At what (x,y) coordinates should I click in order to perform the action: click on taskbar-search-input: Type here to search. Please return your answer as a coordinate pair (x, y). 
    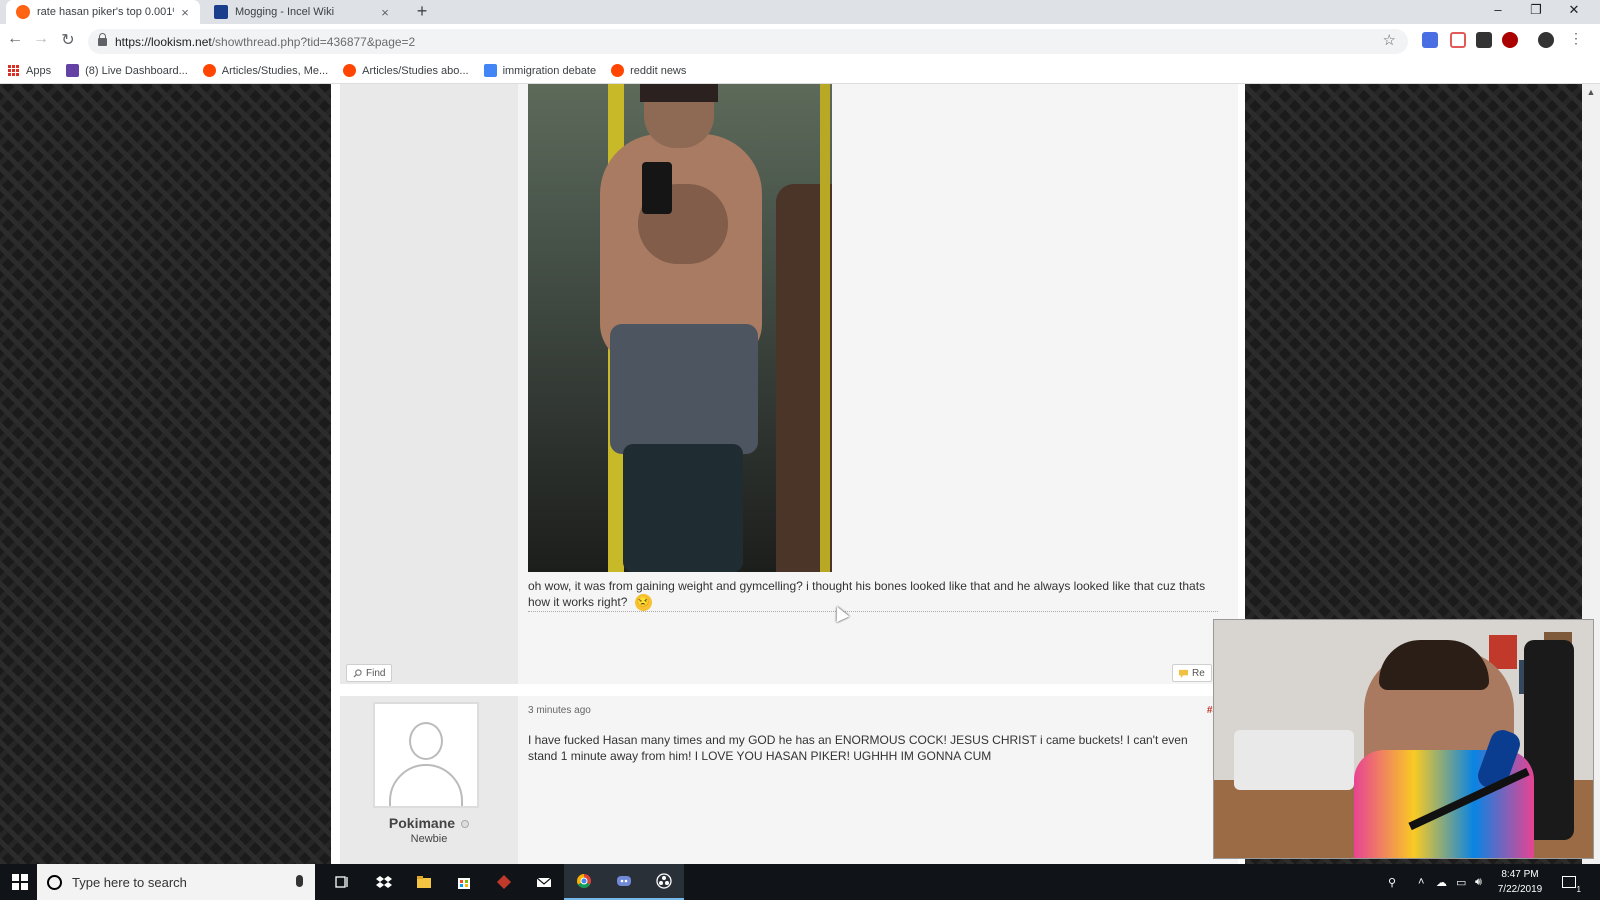
    Looking at the image, I should click on (176, 882).